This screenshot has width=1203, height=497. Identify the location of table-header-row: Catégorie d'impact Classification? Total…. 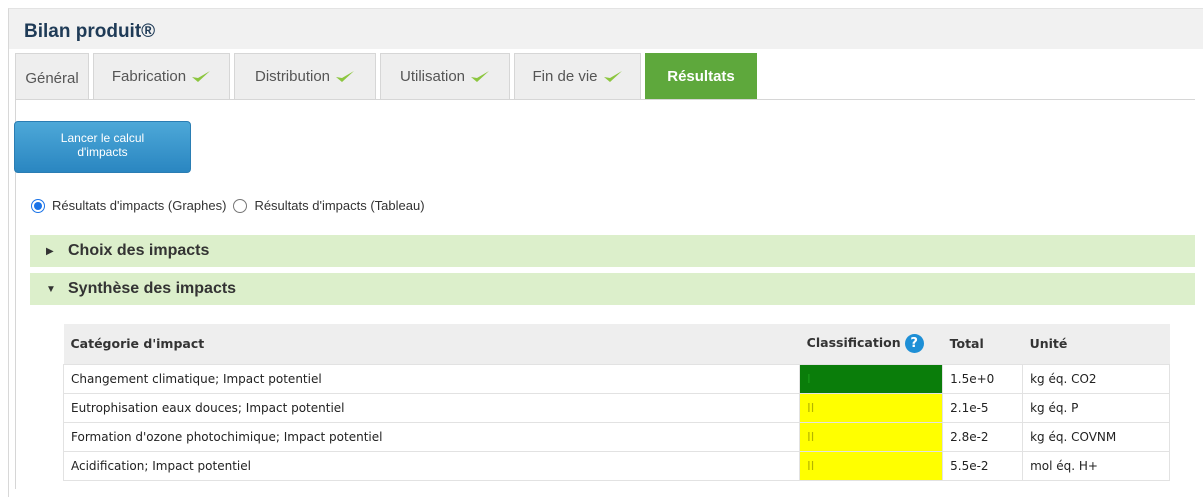
(616, 344).